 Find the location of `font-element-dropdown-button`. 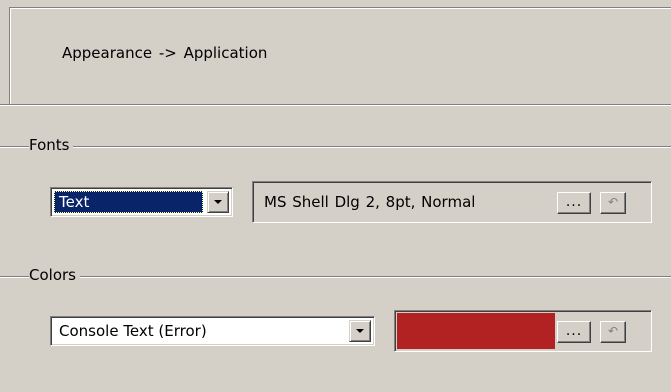

font-element-dropdown-button is located at coordinates (218, 202).